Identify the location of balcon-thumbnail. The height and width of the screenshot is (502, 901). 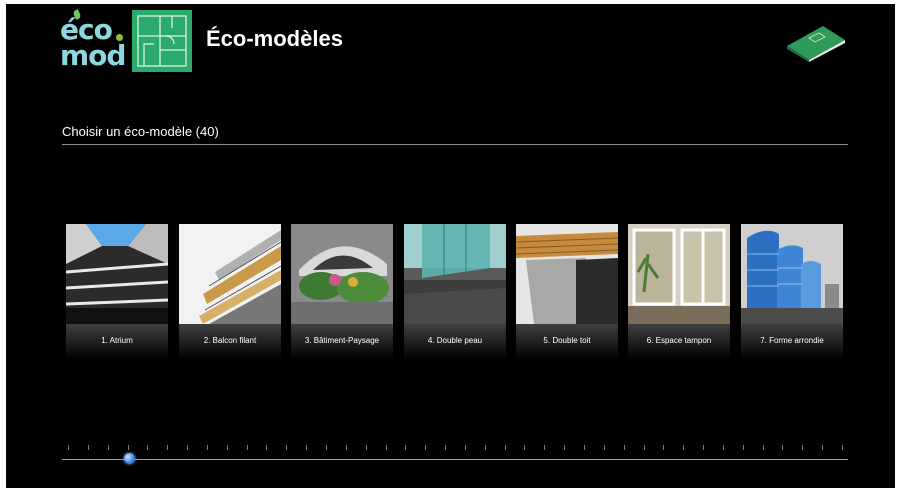
(230, 274).